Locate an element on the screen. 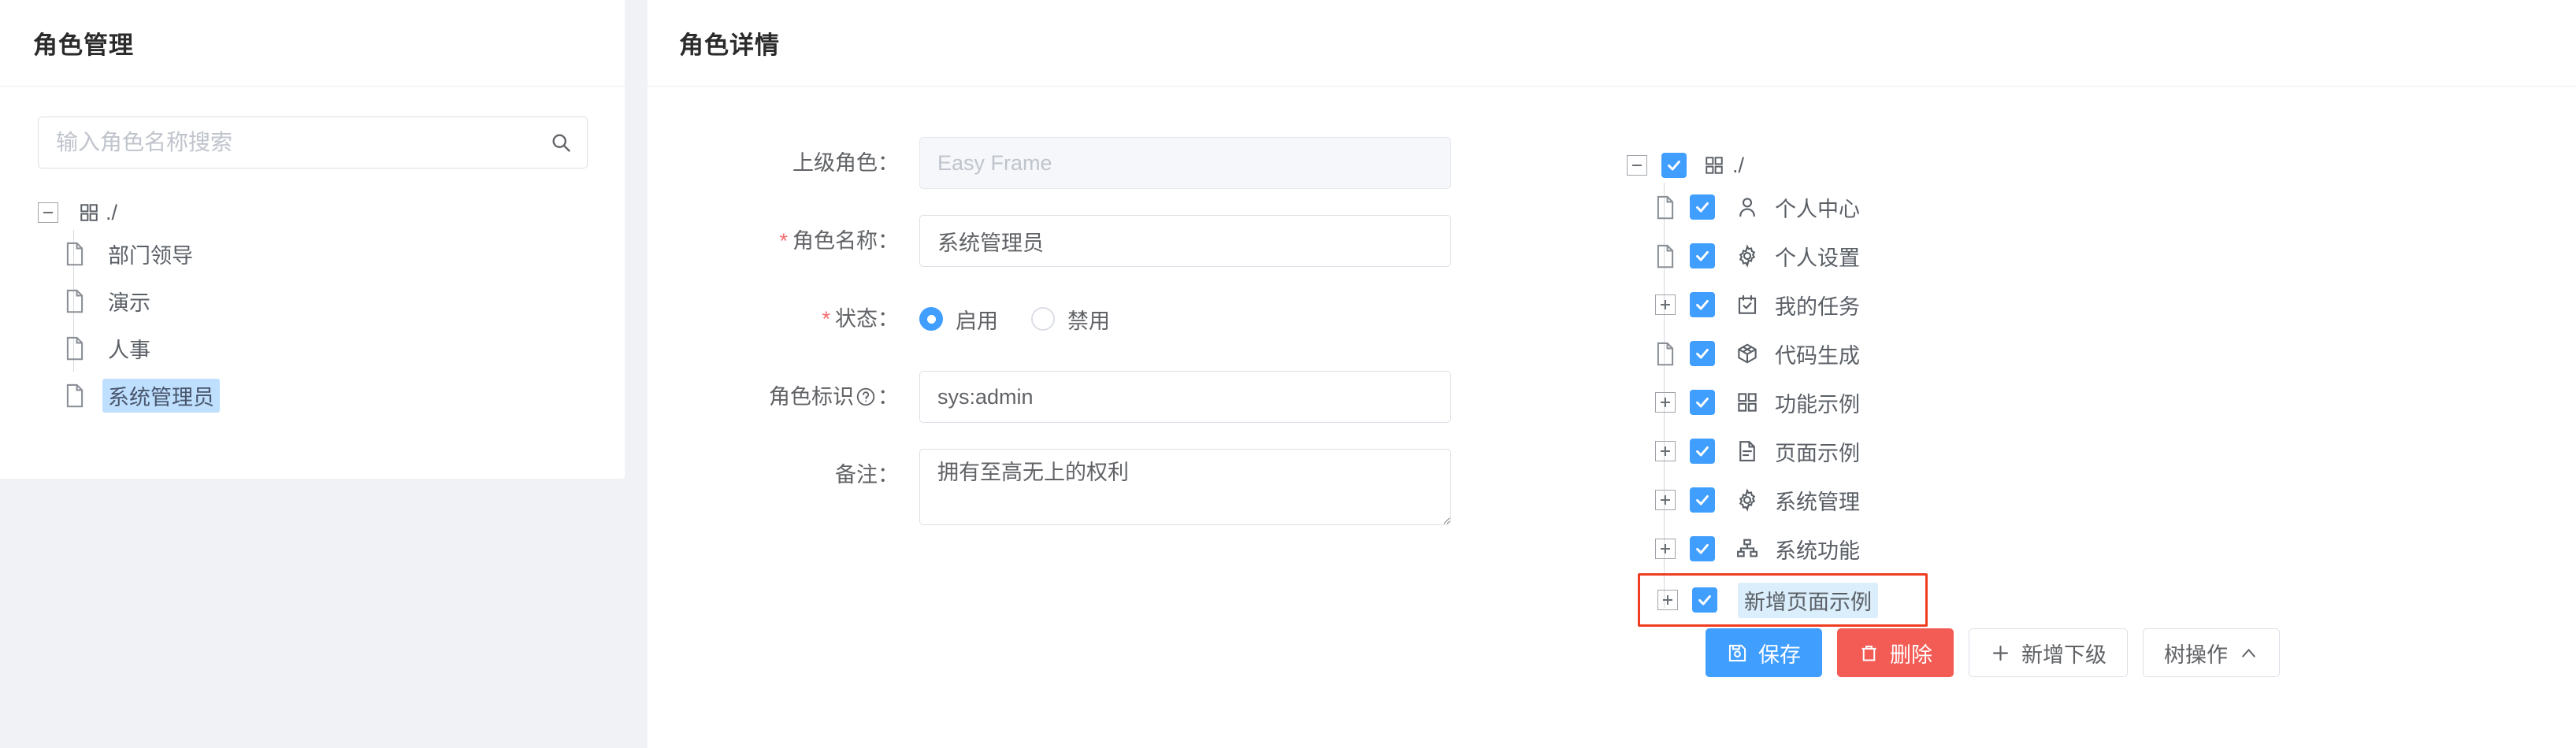 Image resolution: width=2576 pixels, height=748 pixels. task-check-icon is located at coordinates (1747, 305).